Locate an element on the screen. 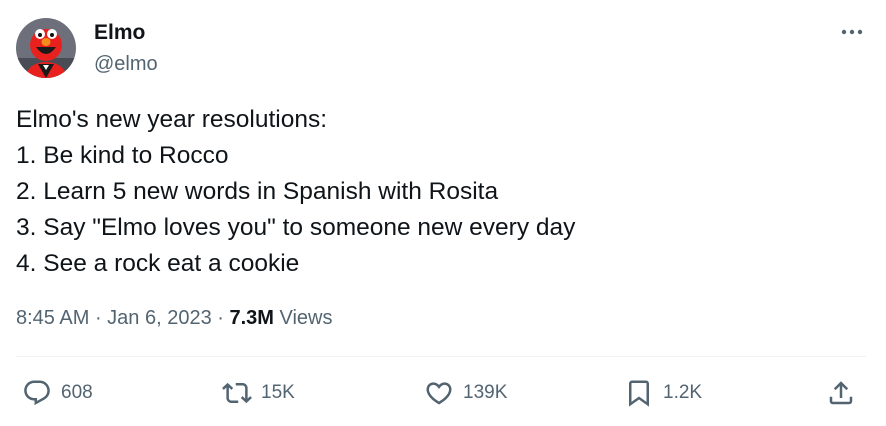  retweet-button: 15K is located at coordinates (258, 393).